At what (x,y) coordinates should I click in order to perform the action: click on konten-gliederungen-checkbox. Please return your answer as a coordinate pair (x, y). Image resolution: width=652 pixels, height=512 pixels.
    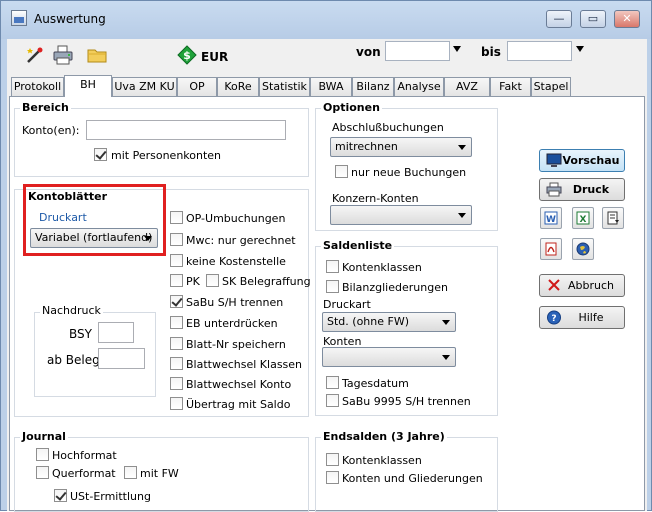
    Looking at the image, I should click on (332, 477).